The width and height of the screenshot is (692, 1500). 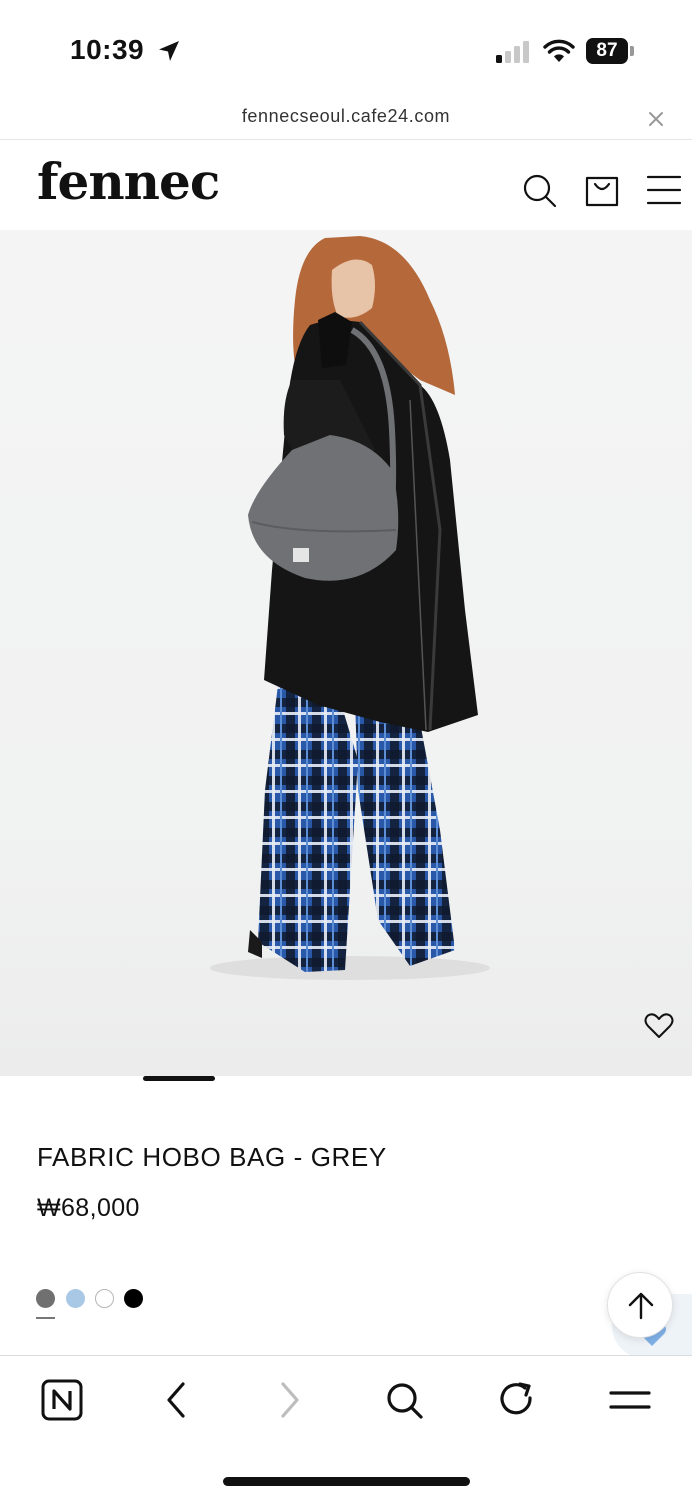 I want to click on product-name: FABRIC HOBO BAG - GREY, so click(x=212, y=1157).